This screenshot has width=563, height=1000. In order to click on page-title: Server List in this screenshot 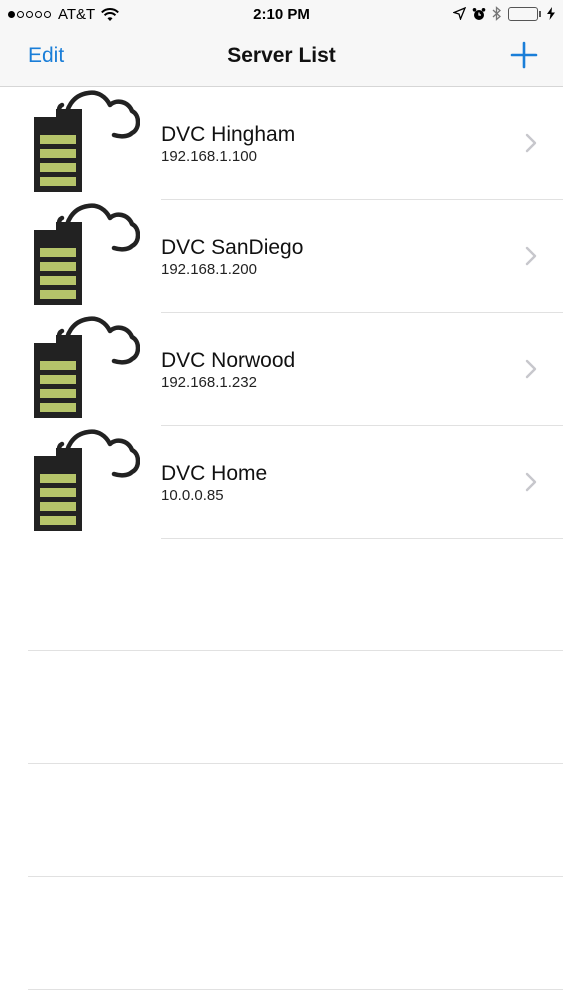, I will do `click(281, 55)`.